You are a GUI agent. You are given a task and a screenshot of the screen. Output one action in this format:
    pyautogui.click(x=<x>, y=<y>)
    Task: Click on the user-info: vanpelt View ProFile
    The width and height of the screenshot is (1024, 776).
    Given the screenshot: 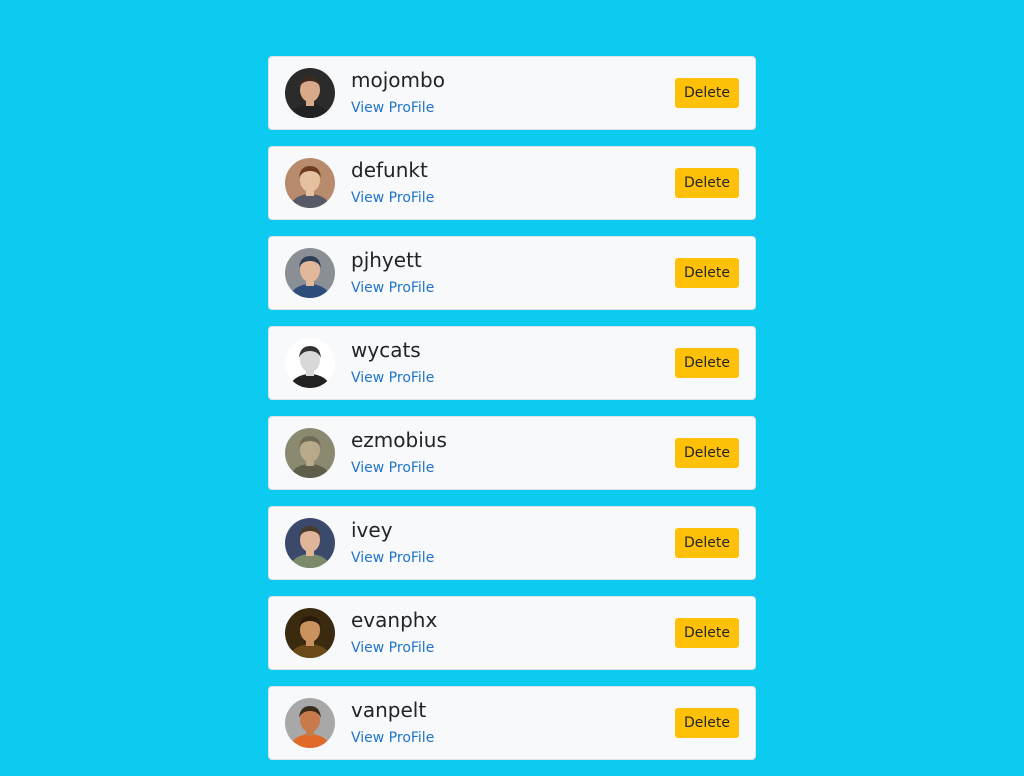 What is the action you would take?
    pyautogui.click(x=392, y=723)
    